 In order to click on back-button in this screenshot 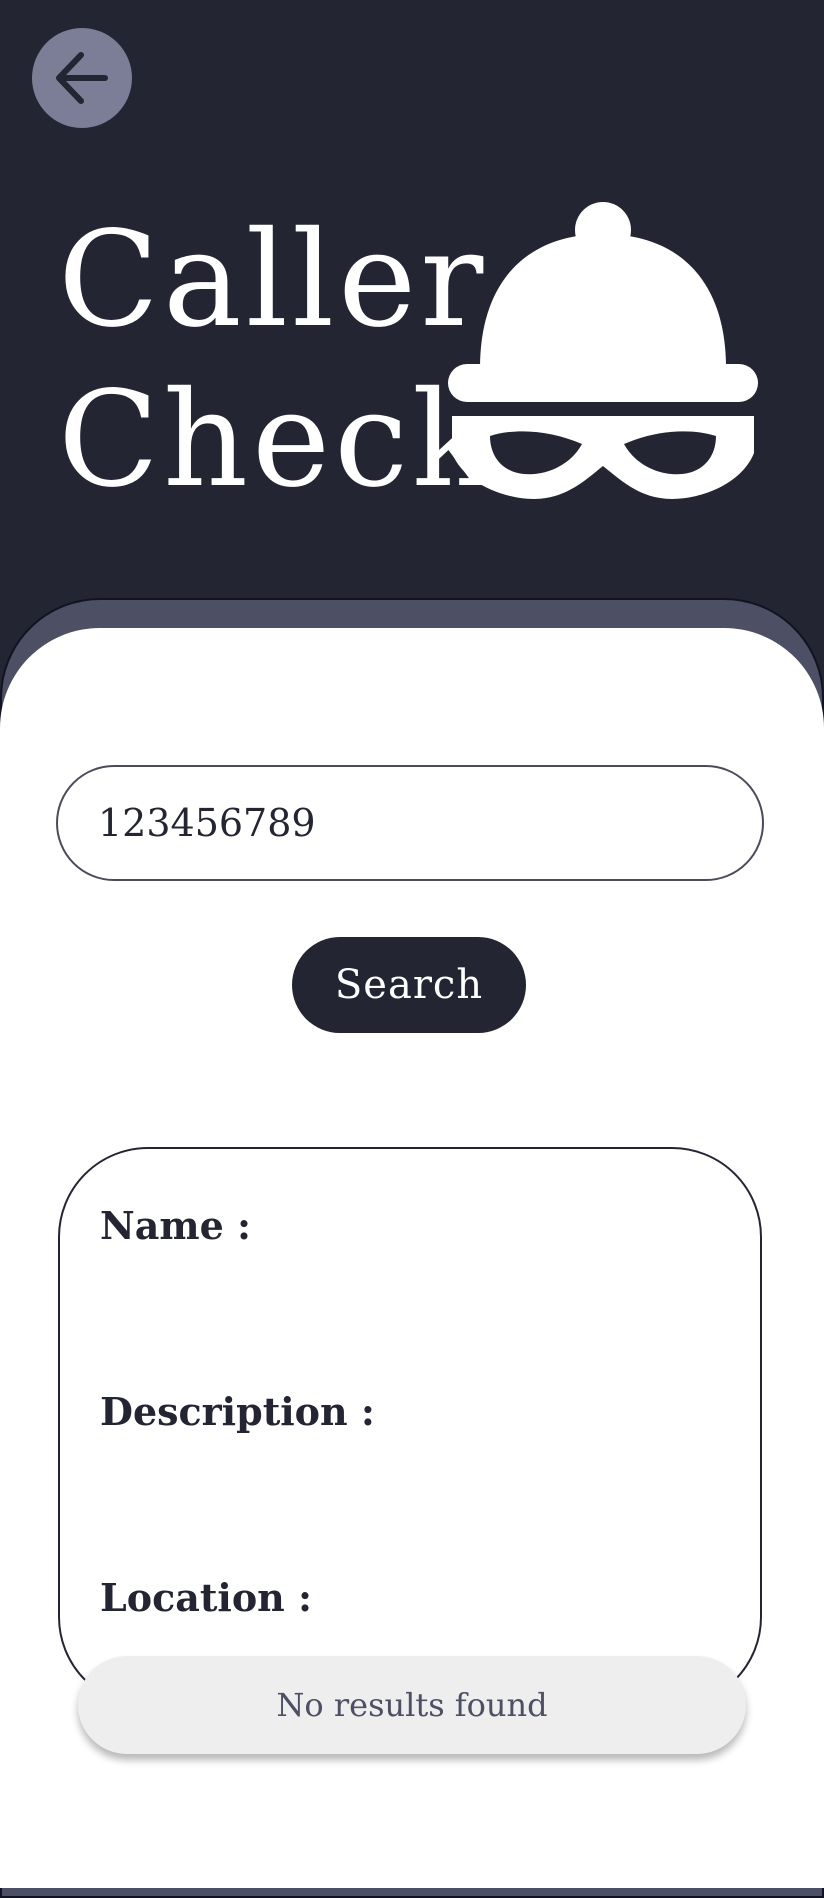, I will do `click(82, 78)`.